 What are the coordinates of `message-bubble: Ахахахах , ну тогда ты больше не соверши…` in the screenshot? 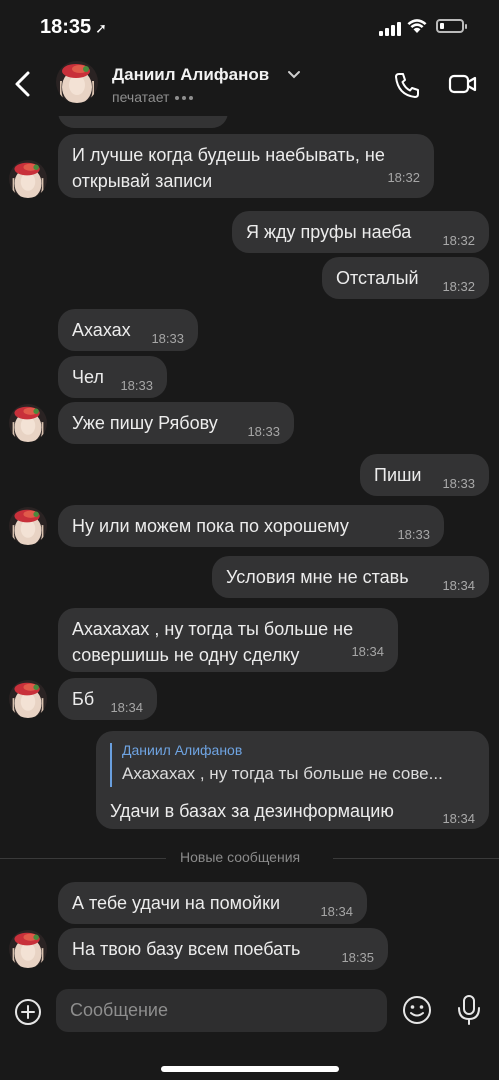 It's located at (228, 640).